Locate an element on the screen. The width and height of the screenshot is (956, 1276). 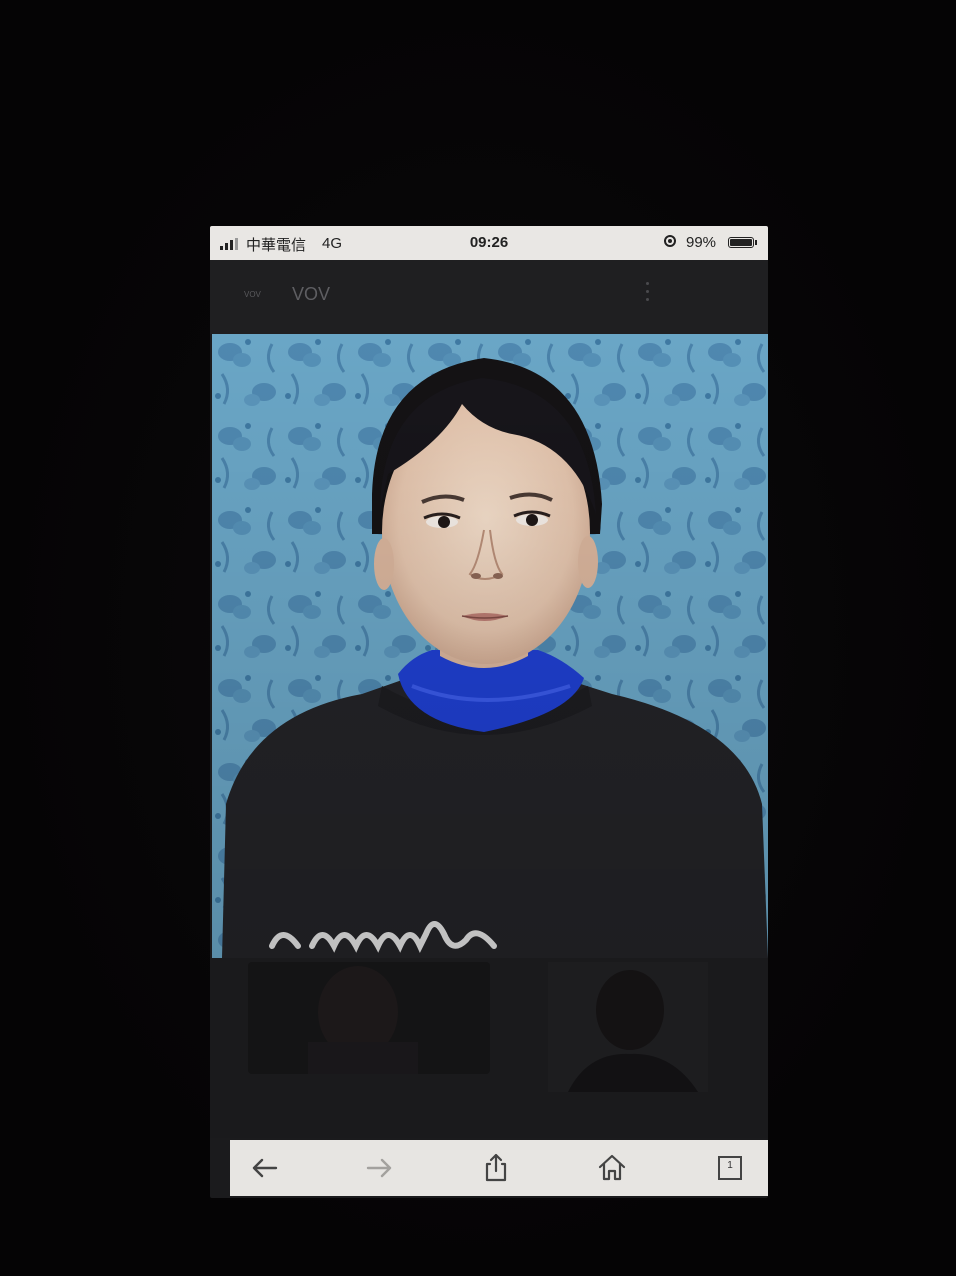
battery-icon is located at coordinates (742, 242).